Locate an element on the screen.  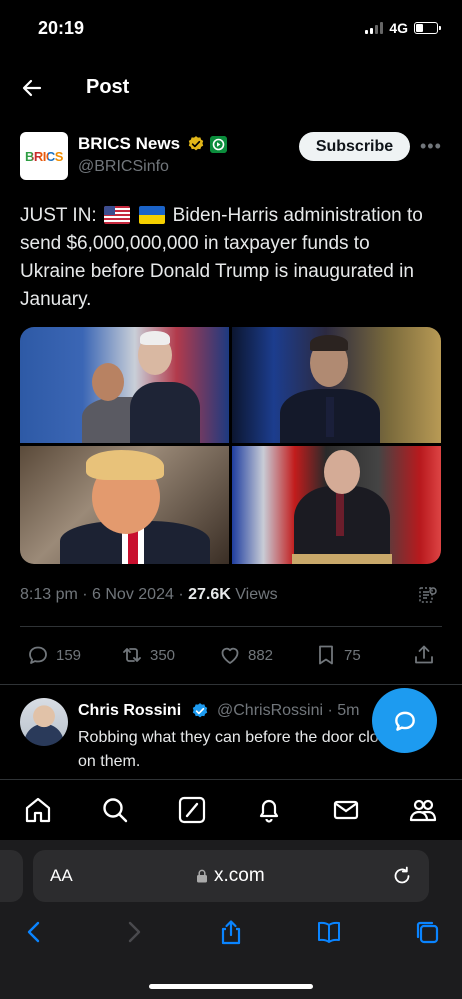
communities-icon is located at coordinates (423, 810).